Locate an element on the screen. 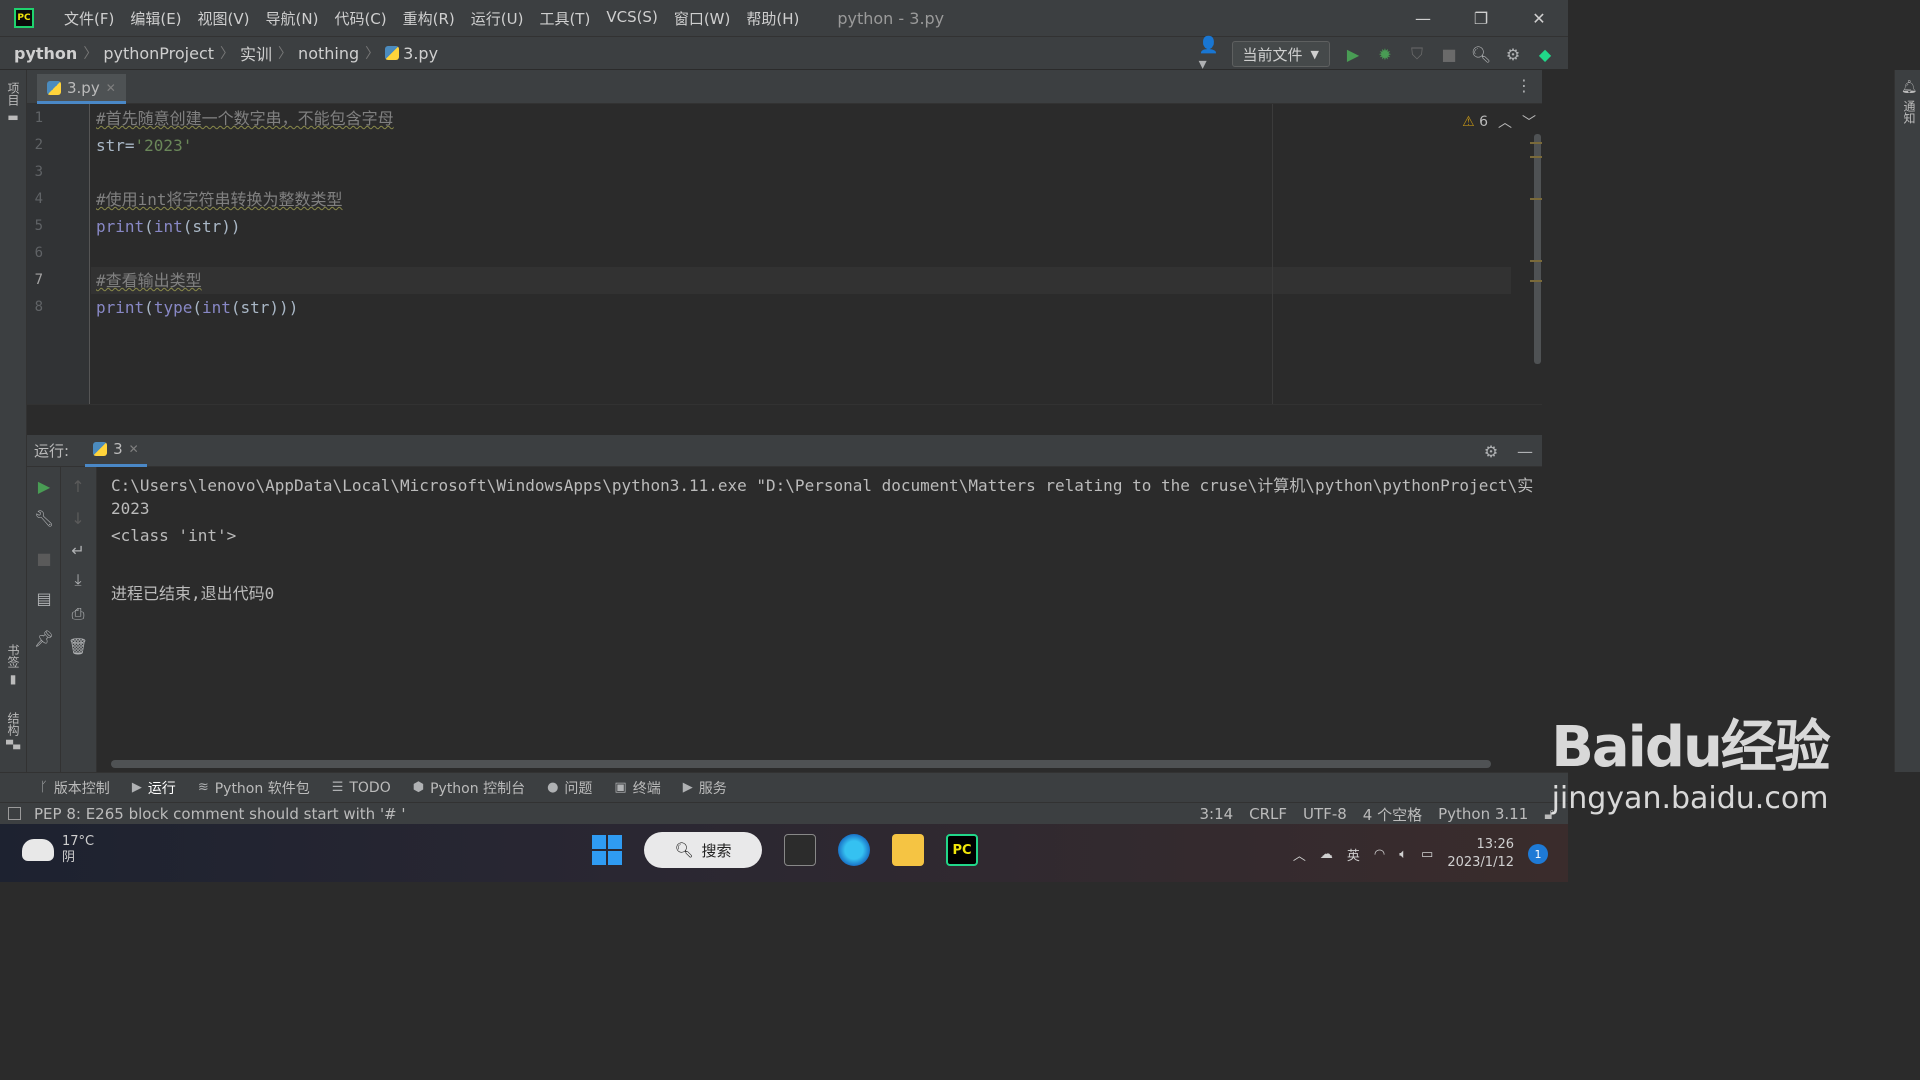  clock: 13:26 2023/1/12 is located at coordinates (1480, 854).